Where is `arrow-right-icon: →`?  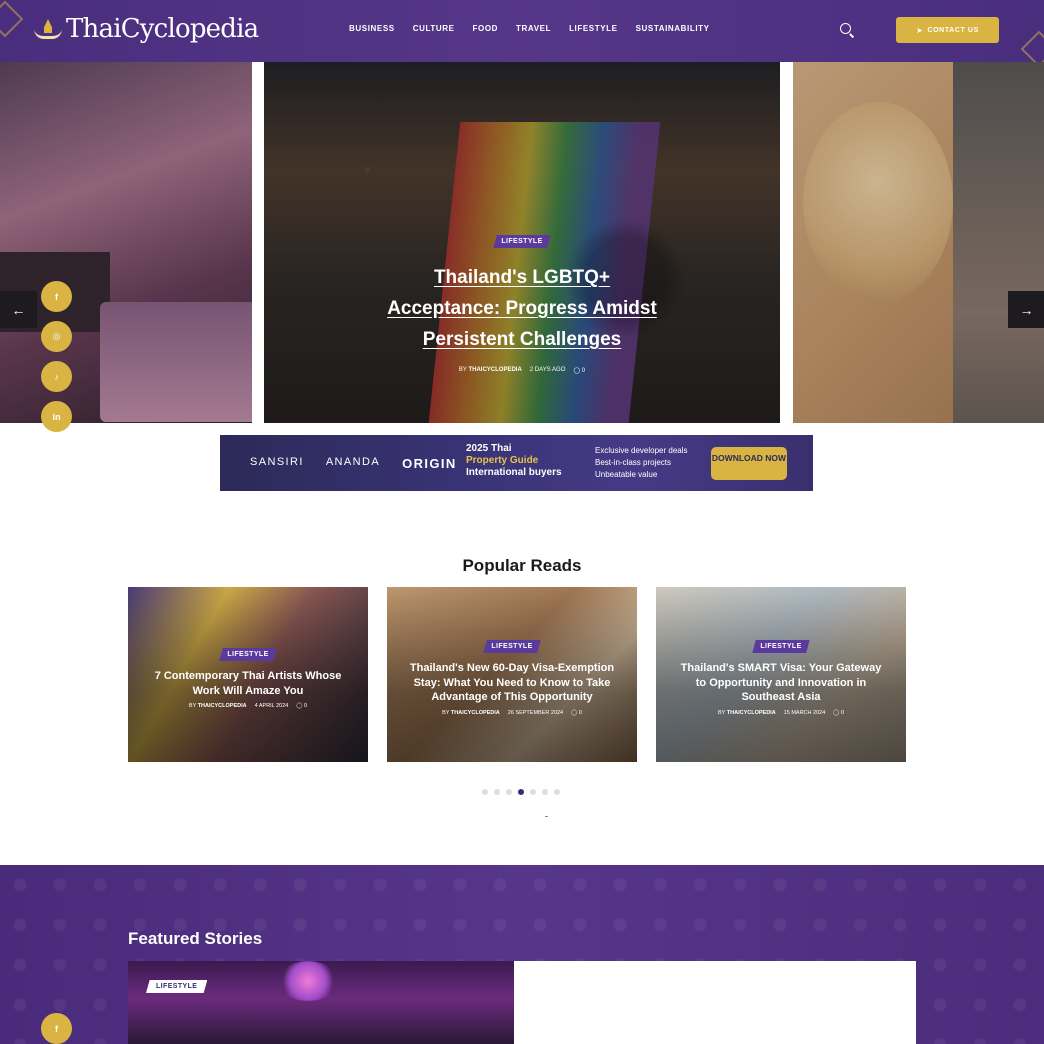 arrow-right-icon: → is located at coordinates (1026, 309).